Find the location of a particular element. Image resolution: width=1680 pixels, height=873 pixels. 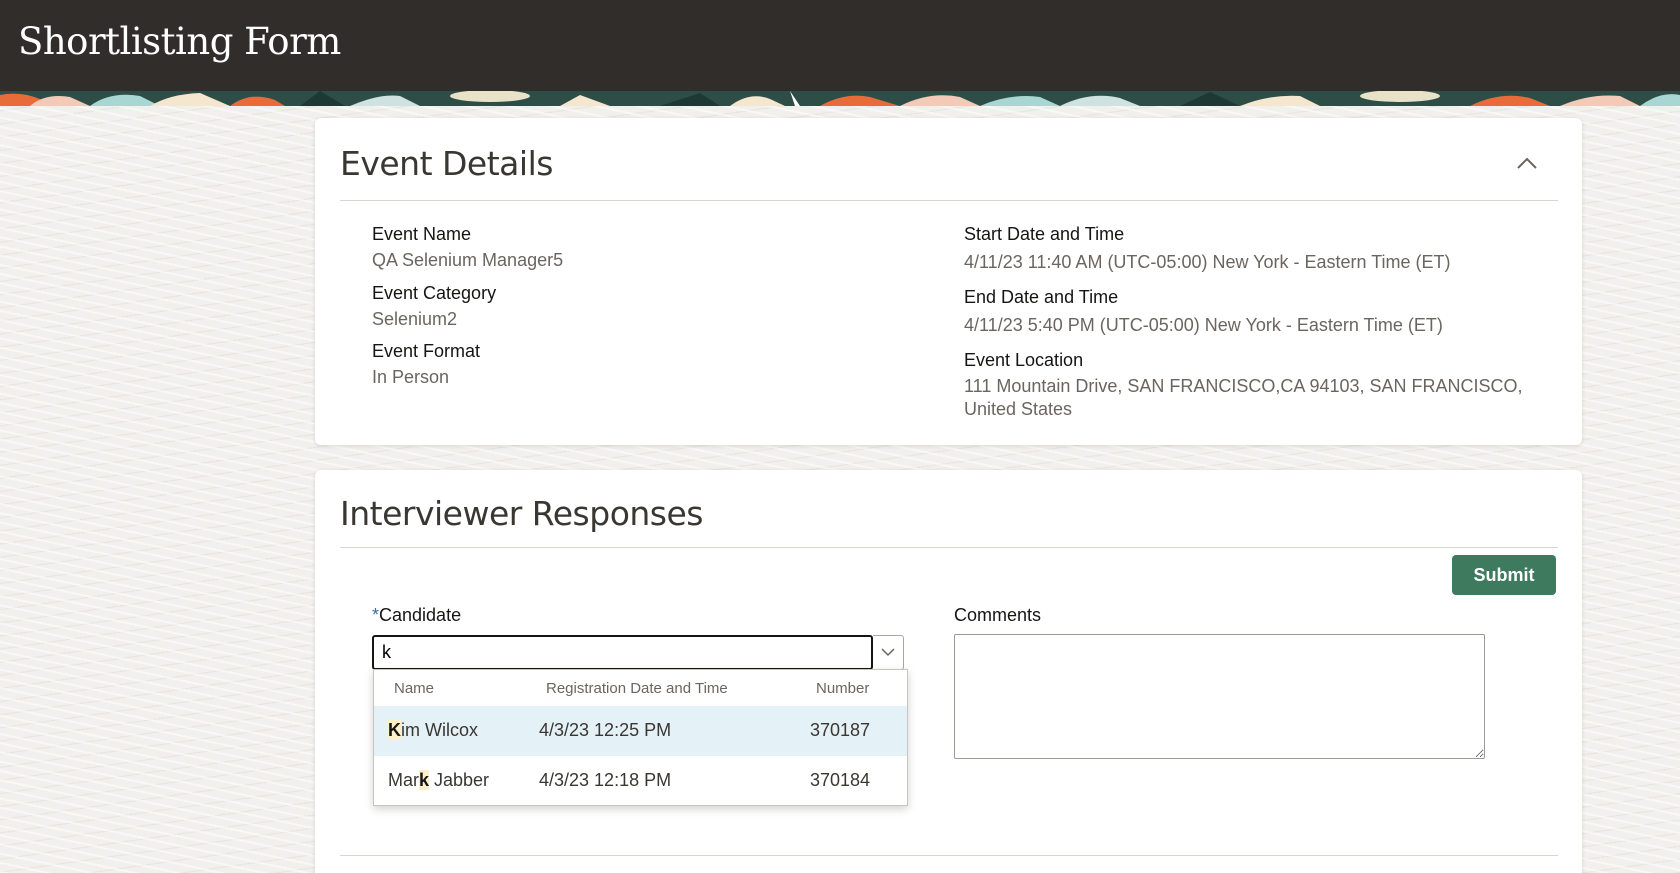

field-event-format: Event Format In Person is located at coordinates (426, 365).